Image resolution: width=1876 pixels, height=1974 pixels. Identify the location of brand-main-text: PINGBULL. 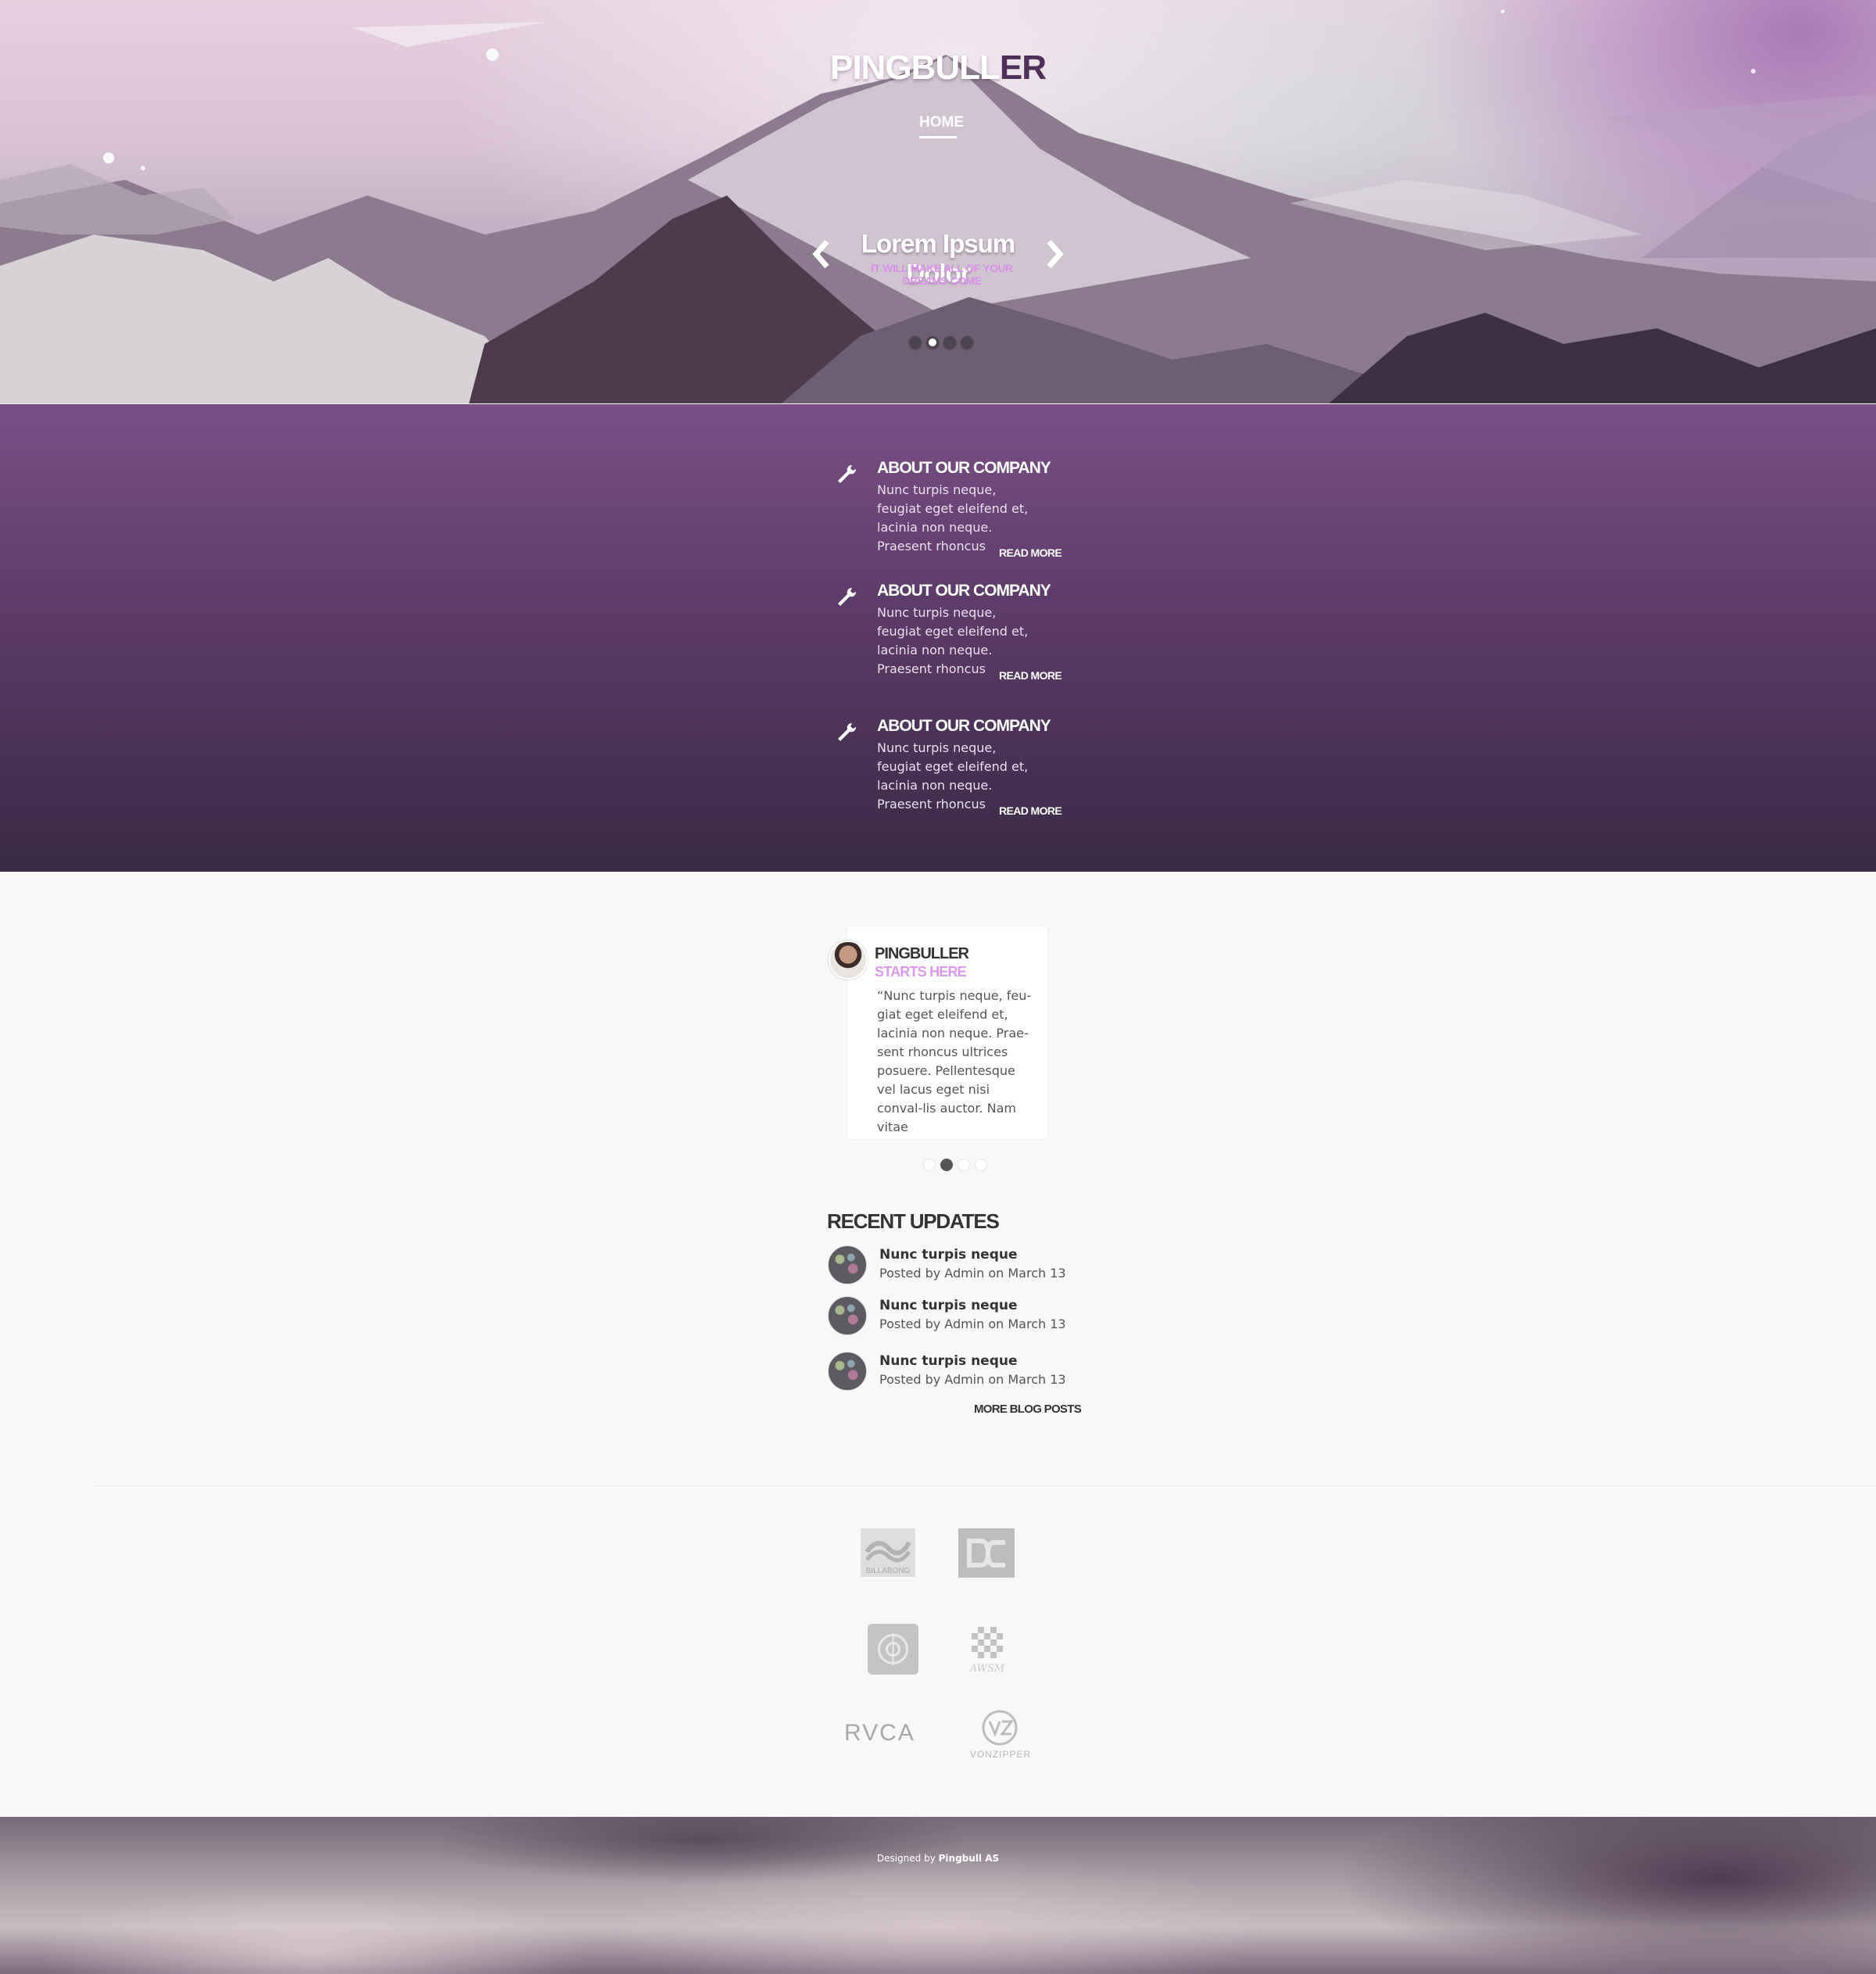
(915, 67).